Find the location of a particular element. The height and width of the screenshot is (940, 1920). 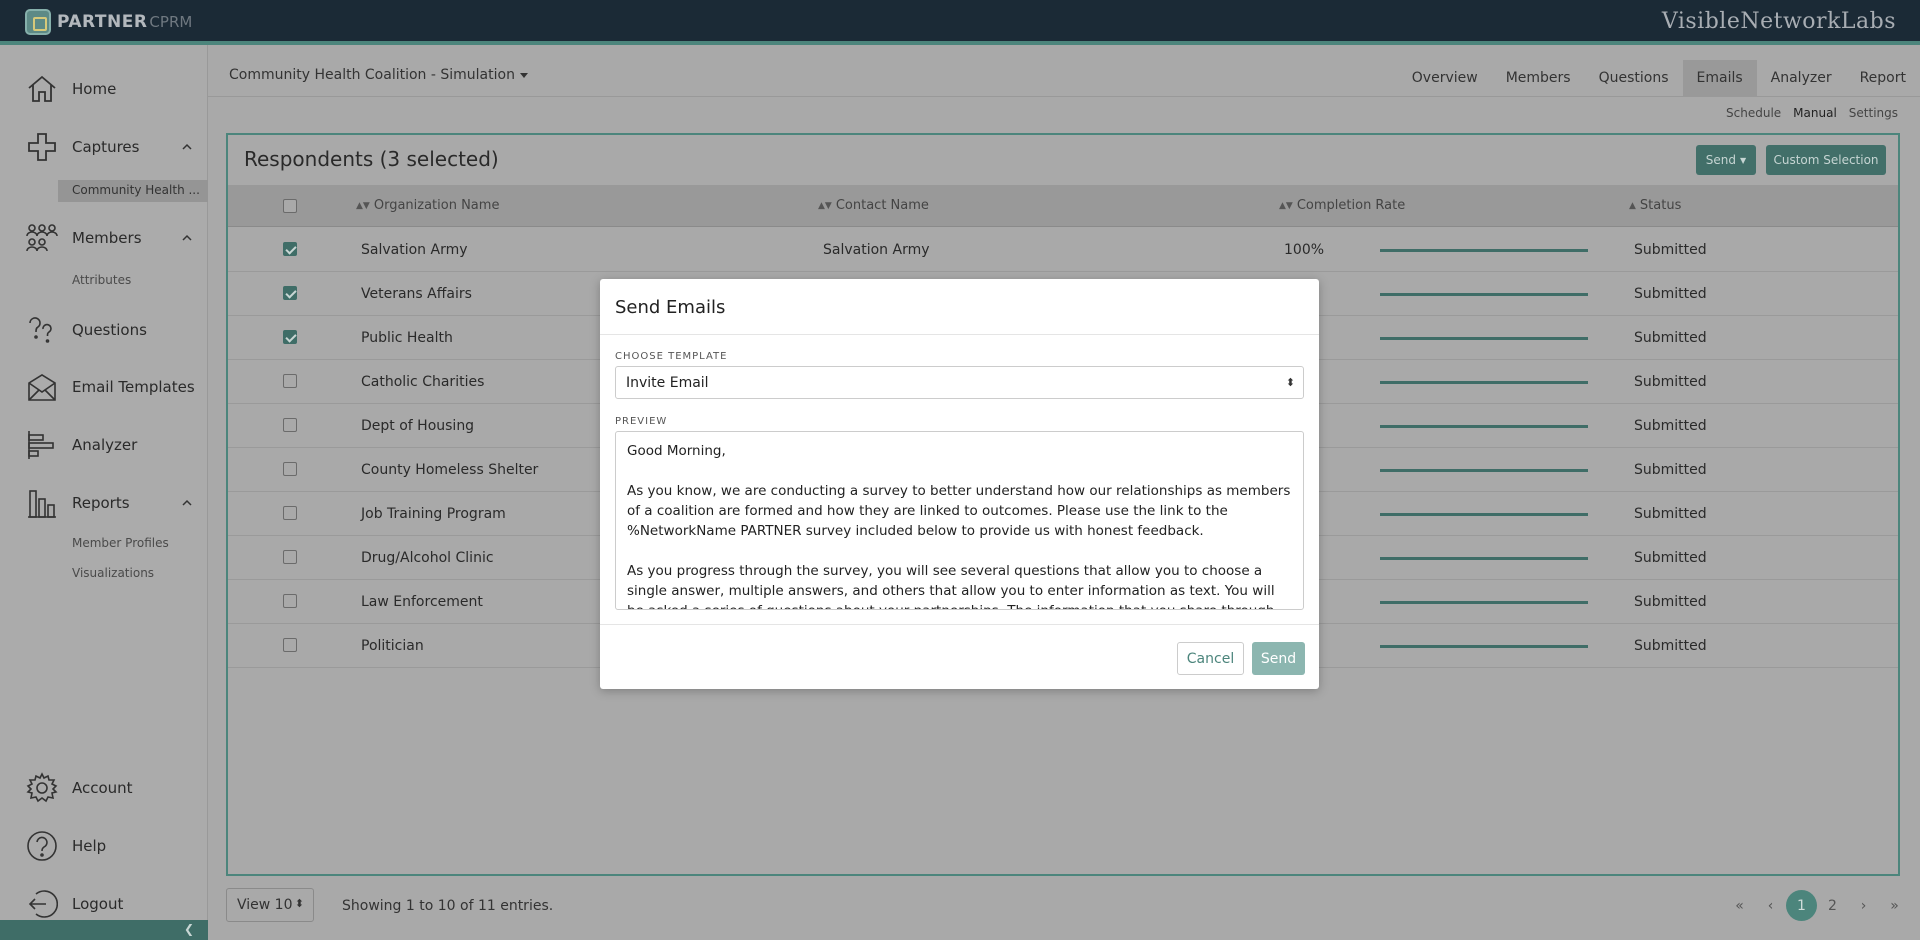

sidebar-label-account: Account is located at coordinates (102, 788).